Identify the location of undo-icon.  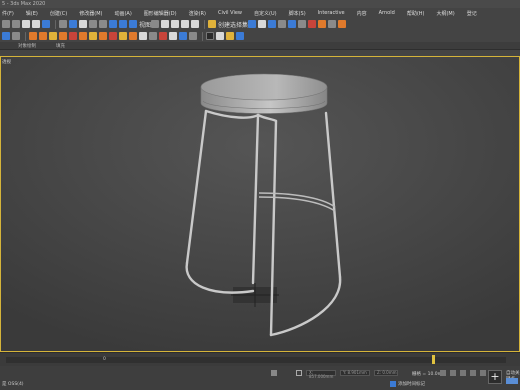
(6, 24).